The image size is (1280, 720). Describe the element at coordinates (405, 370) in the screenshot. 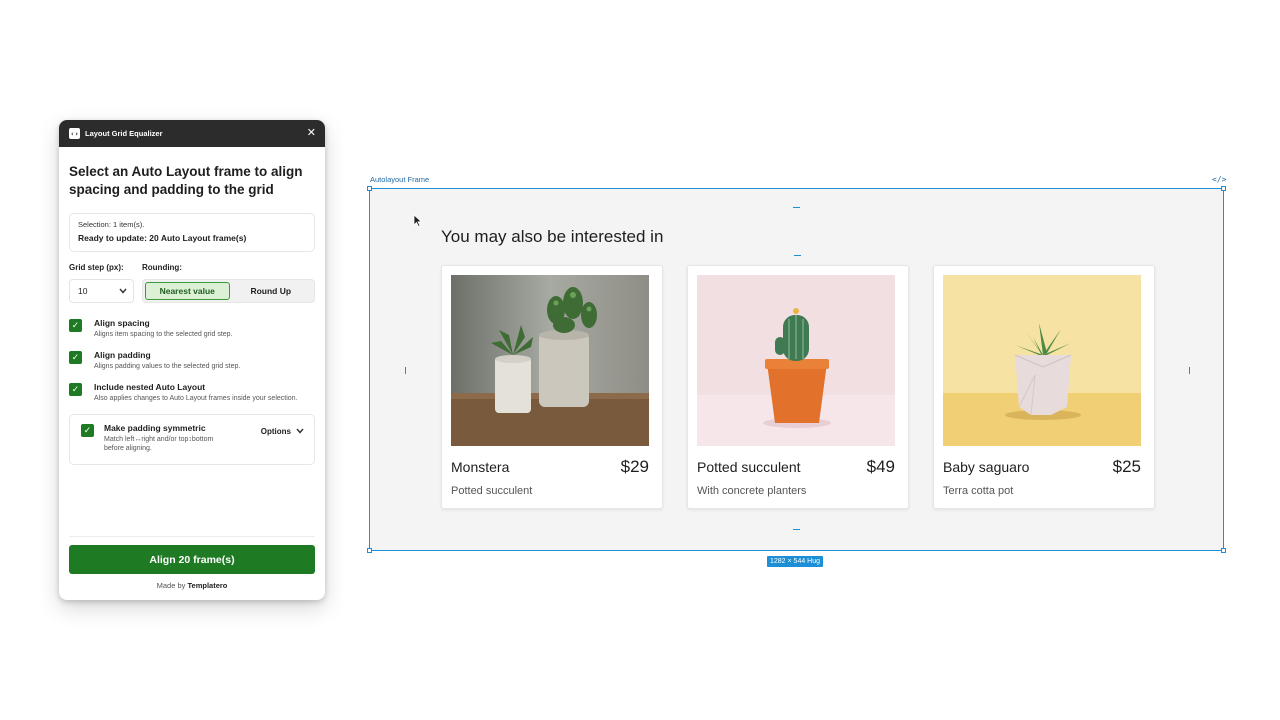

I see `padding-left-indicator` at that location.